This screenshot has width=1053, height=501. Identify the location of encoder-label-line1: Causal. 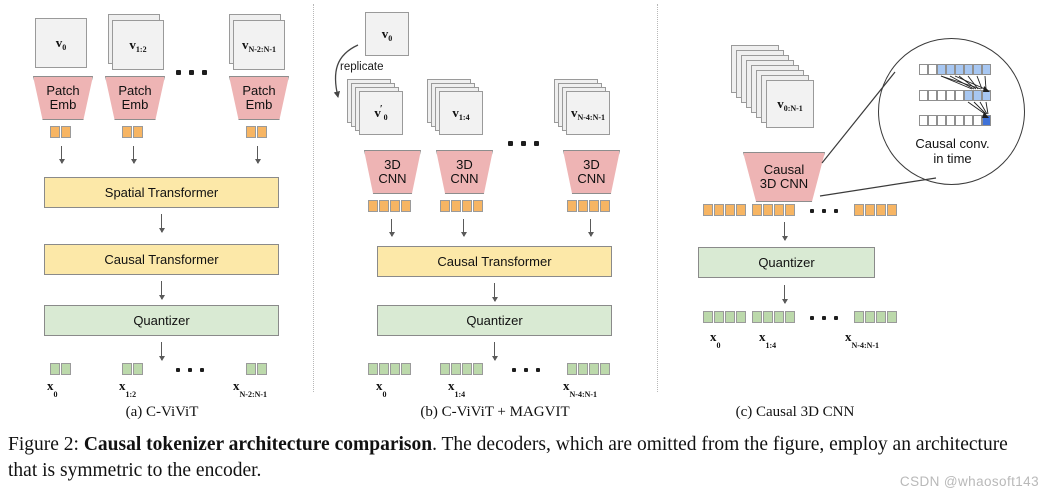
(784, 169).